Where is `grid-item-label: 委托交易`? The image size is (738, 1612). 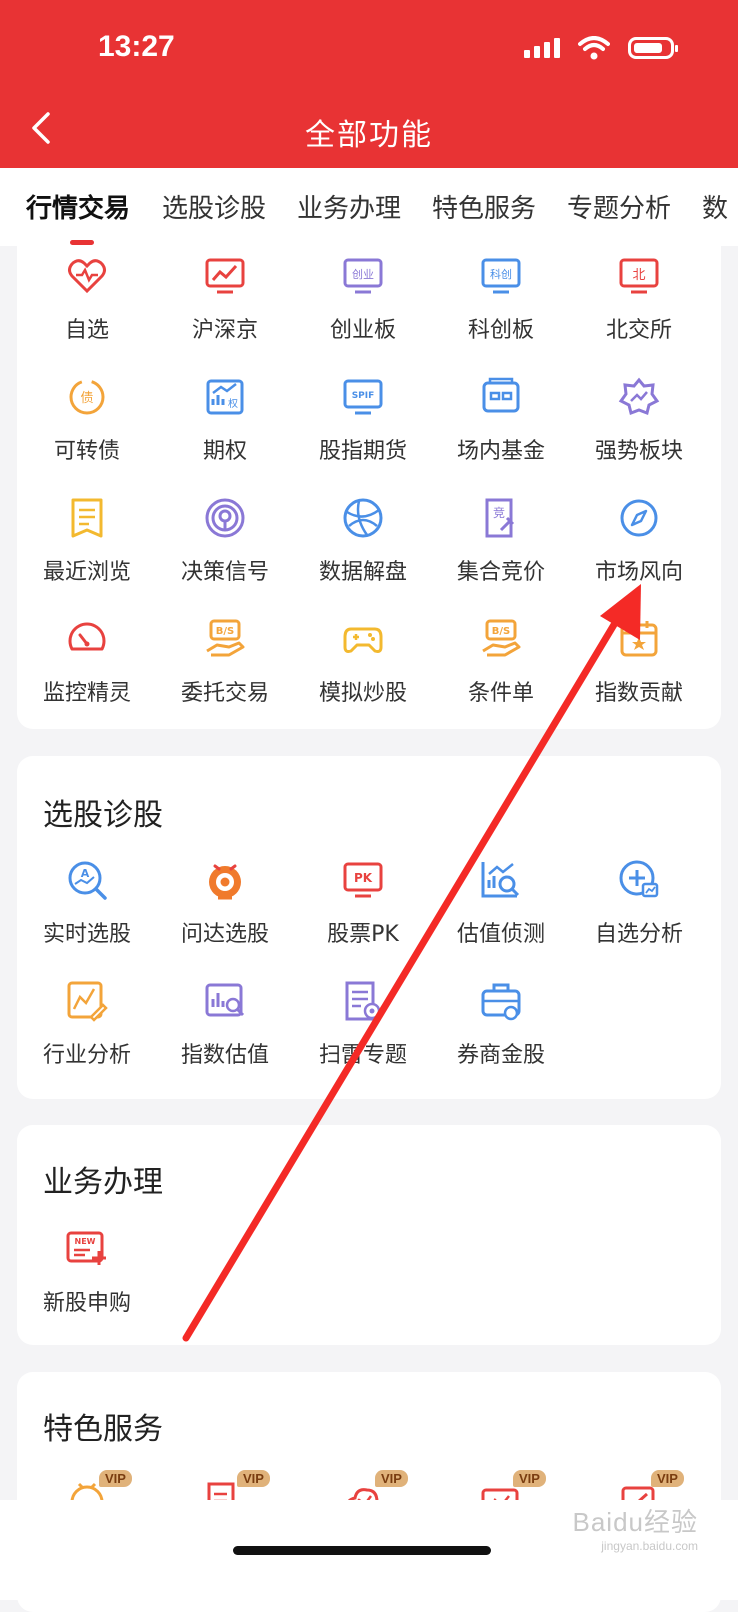 grid-item-label: 委托交易 is located at coordinates (224, 693).